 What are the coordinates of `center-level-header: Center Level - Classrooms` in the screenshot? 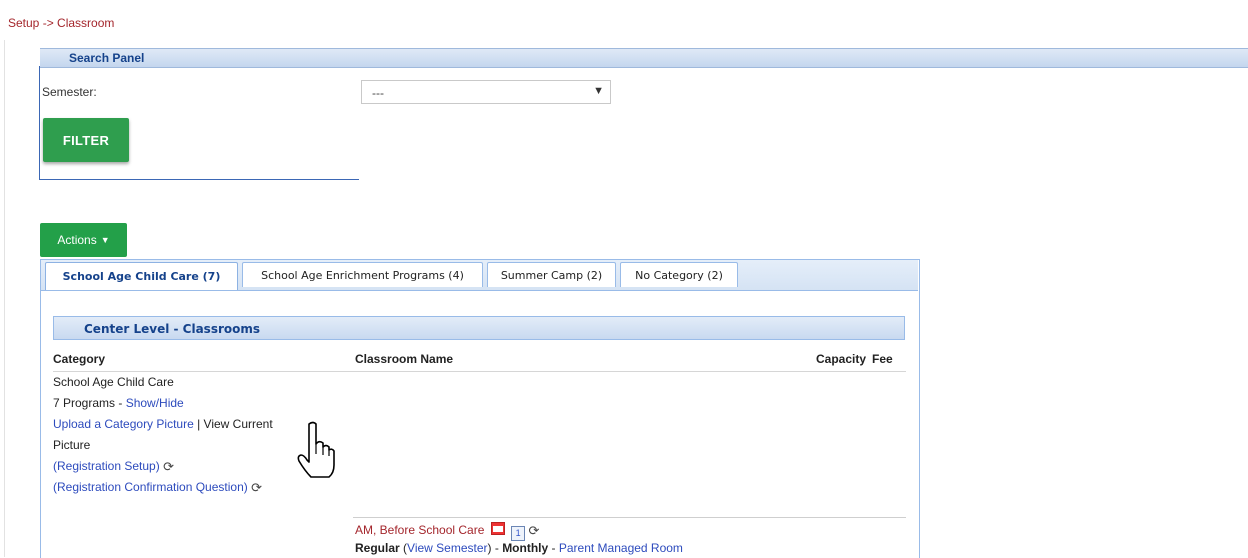 It's located at (479, 328).